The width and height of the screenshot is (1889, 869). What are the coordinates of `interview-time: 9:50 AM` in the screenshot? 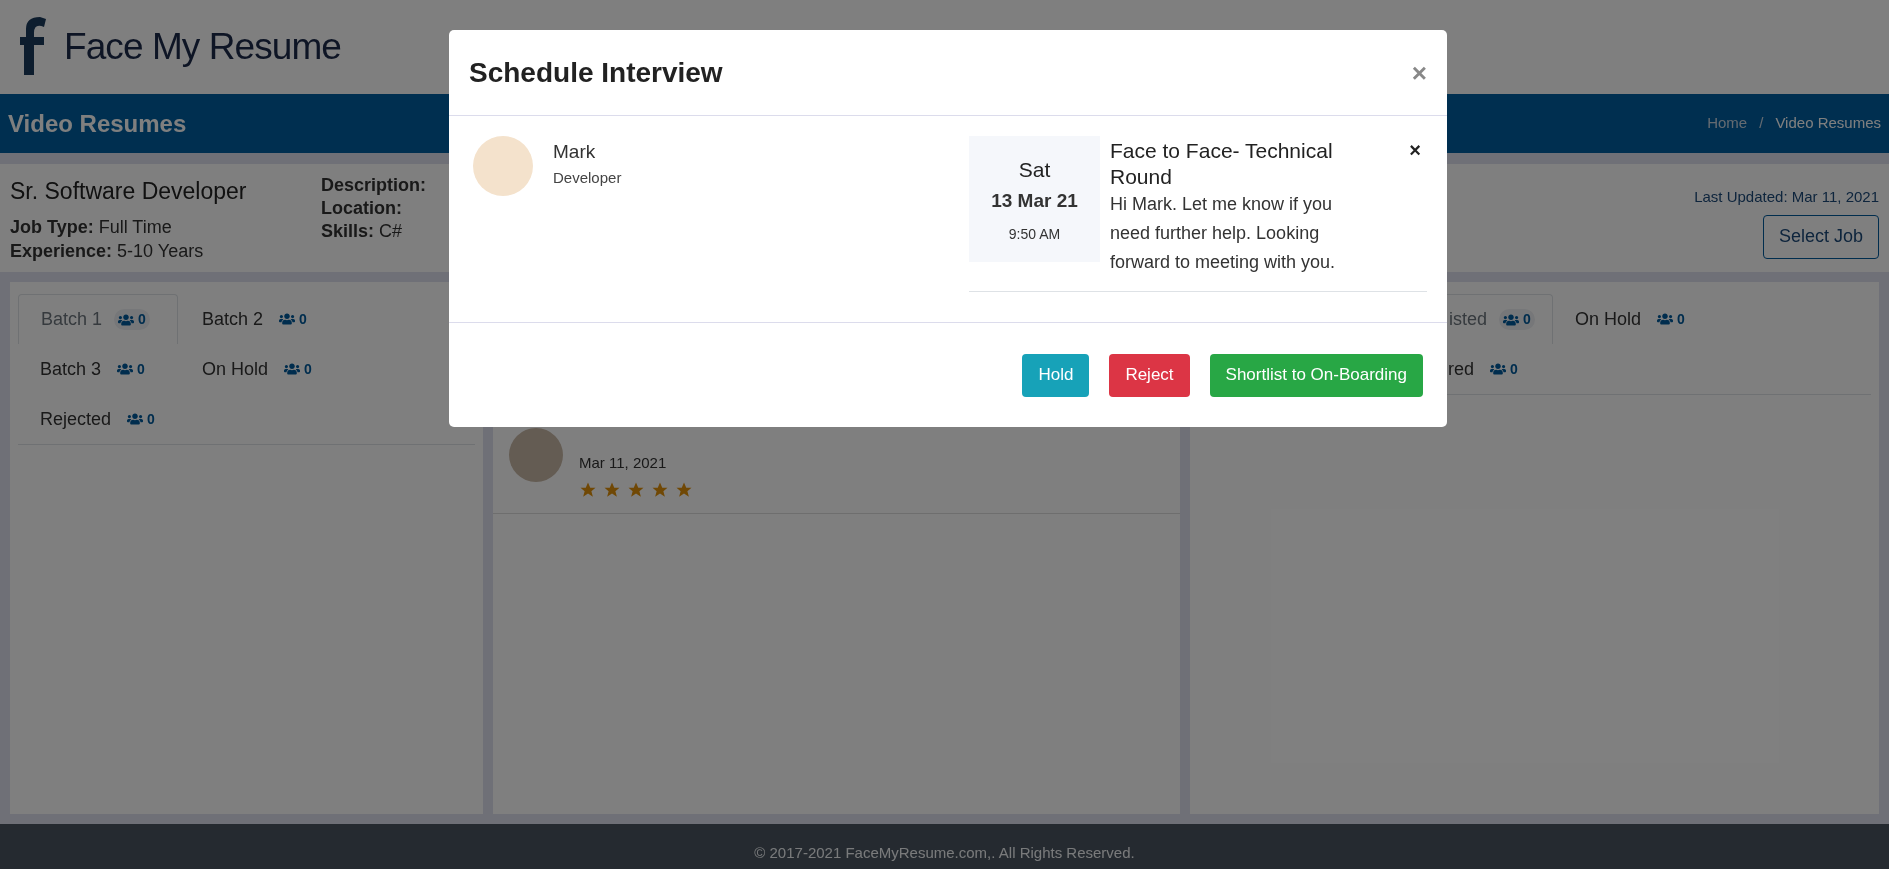 It's located at (1034, 234).